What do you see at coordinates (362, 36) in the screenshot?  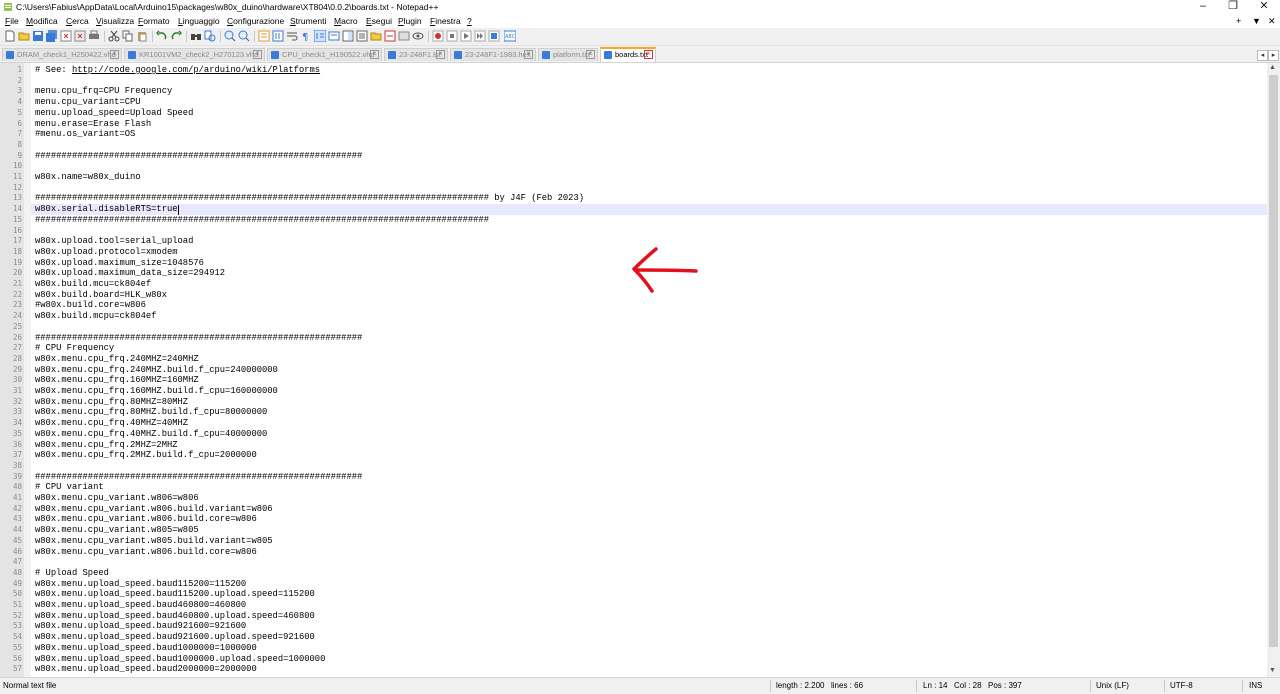 I see `function-list-icon` at bounding box center [362, 36].